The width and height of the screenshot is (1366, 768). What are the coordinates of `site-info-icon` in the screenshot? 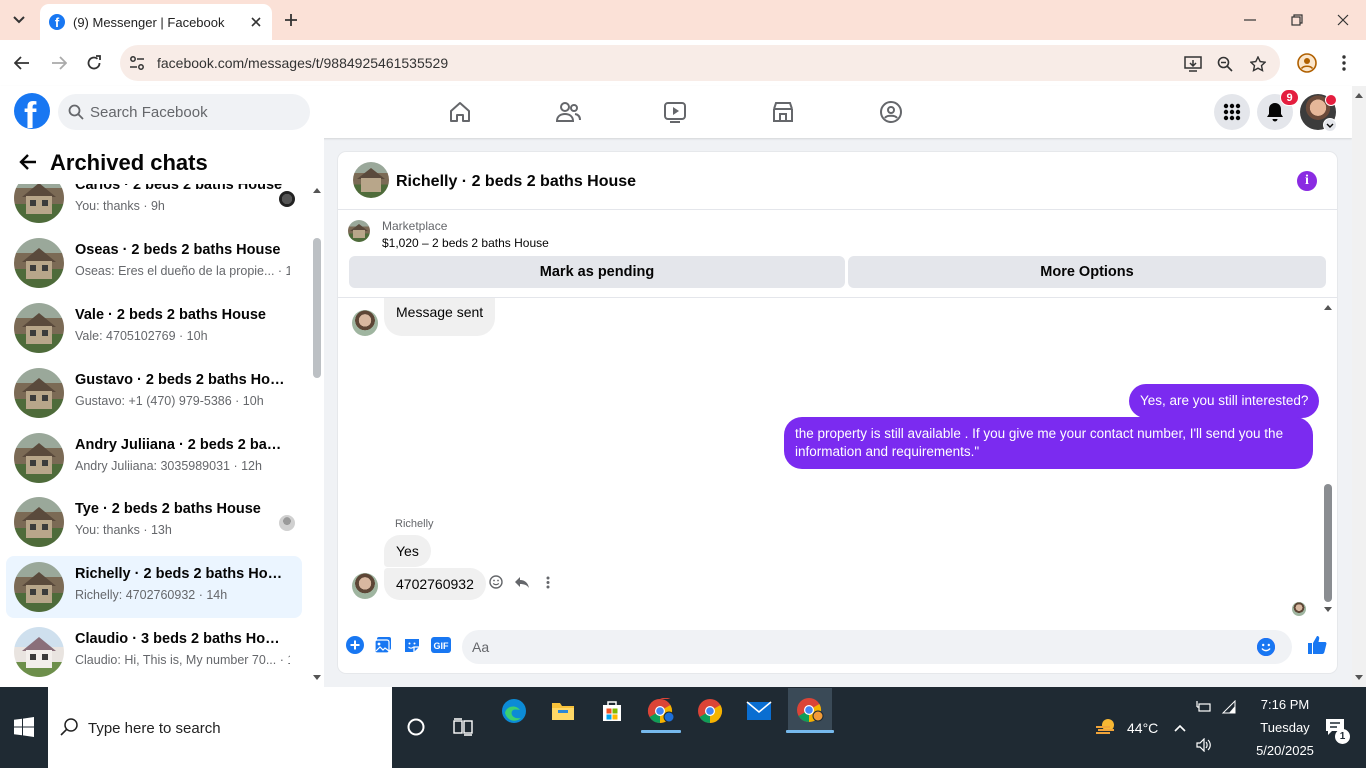 It's located at (137, 63).